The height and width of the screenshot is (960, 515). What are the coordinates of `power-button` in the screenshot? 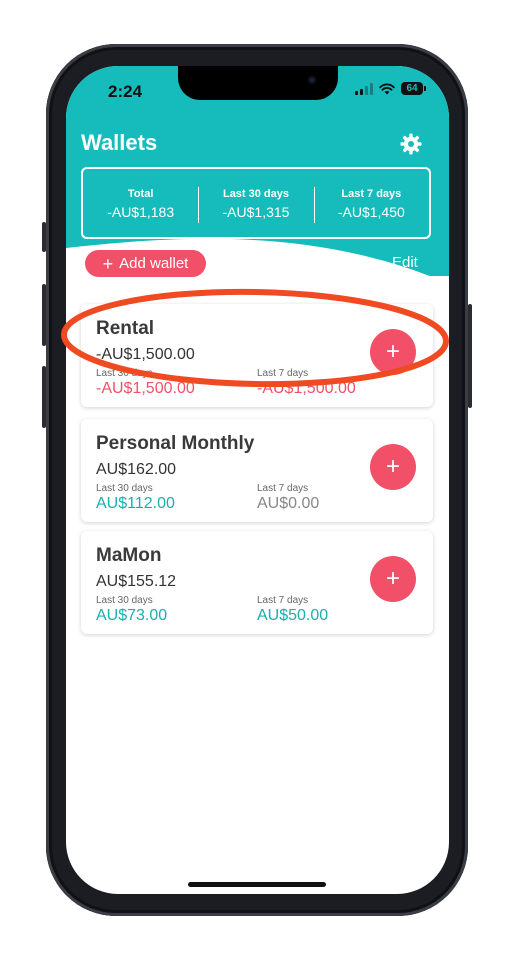 It's located at (470, 356).